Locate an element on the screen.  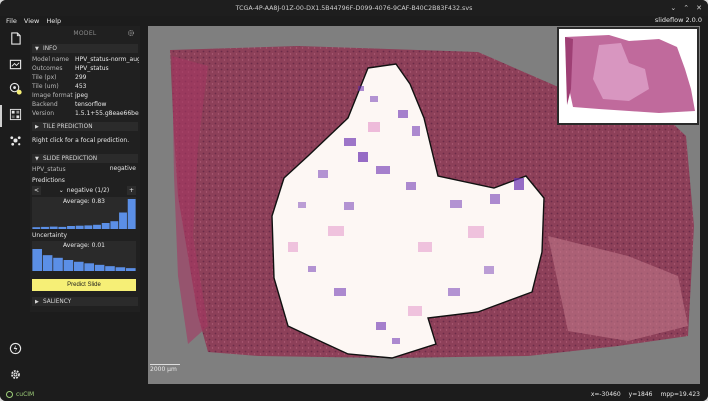
minimize-button: ⌄ is located at coordinates (673, 8).